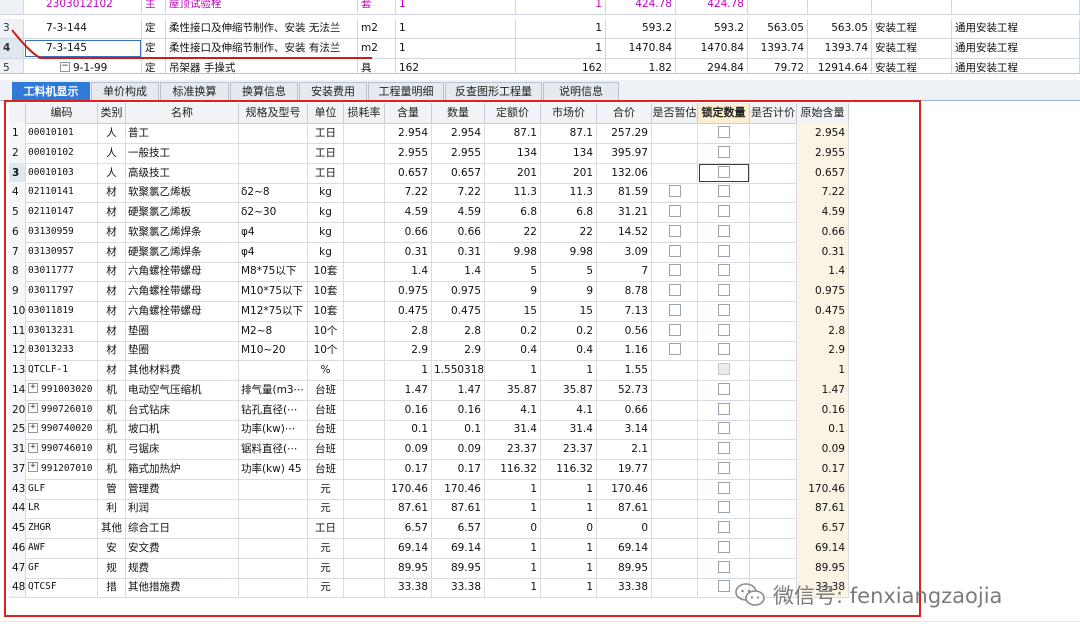  Describe the element at coordinates (408, 567) in the screenshot. I see `cell-content: 89.95` at that location.